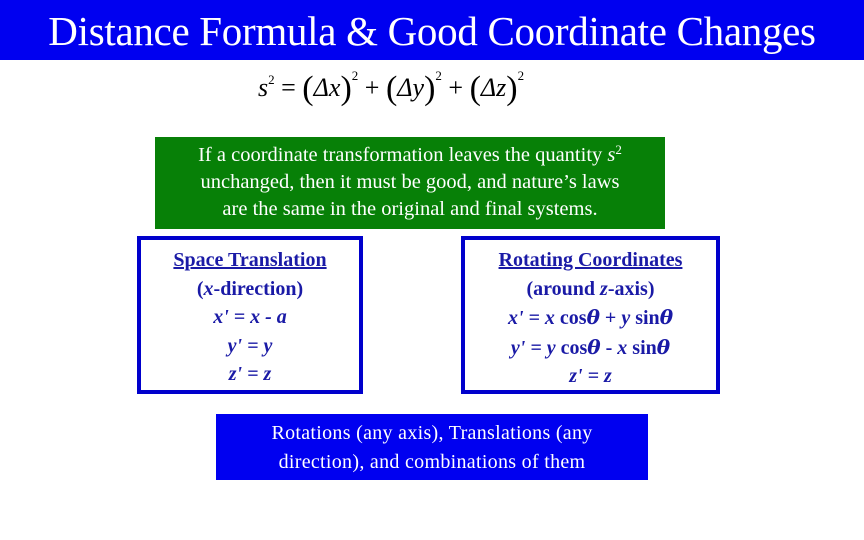 Image resolution: width=864 pixels, height=540 pixels. I want to click on rotation-eq-x: x' = x cosθ + y sinθ, so click(590, 317).